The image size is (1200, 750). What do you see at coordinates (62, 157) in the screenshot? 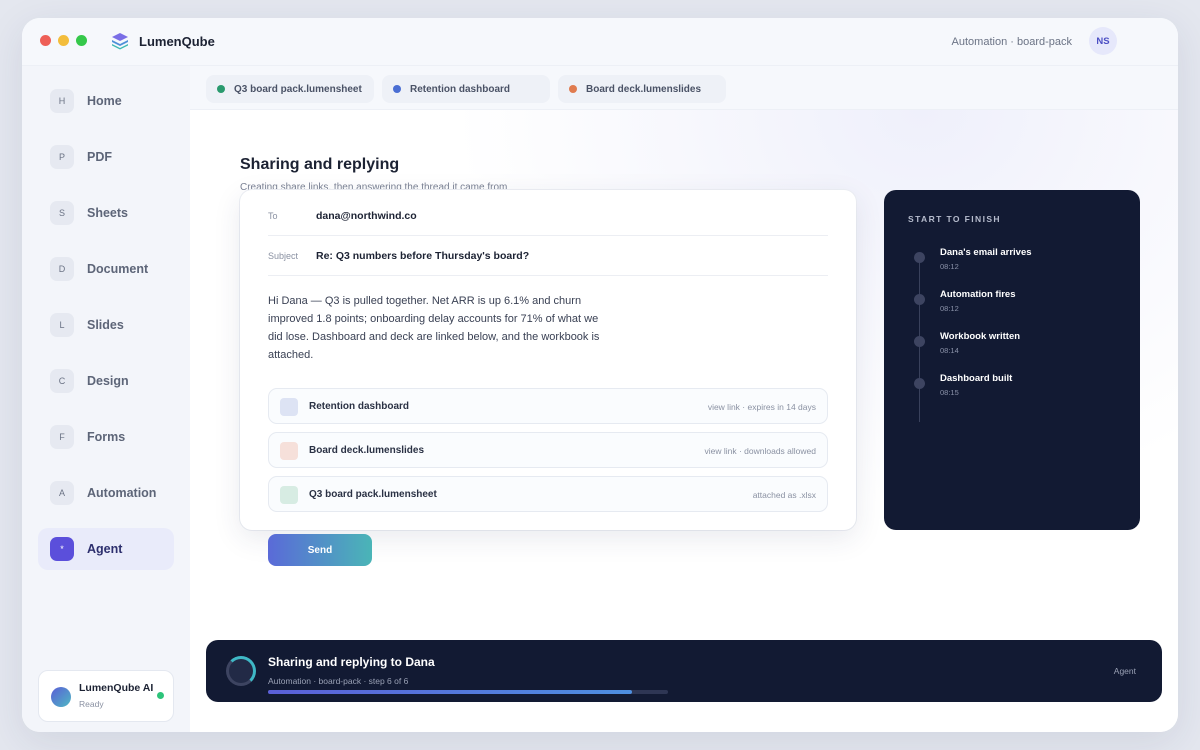
I see `pdf-key-icon: P` at bounding box center [62, 157].